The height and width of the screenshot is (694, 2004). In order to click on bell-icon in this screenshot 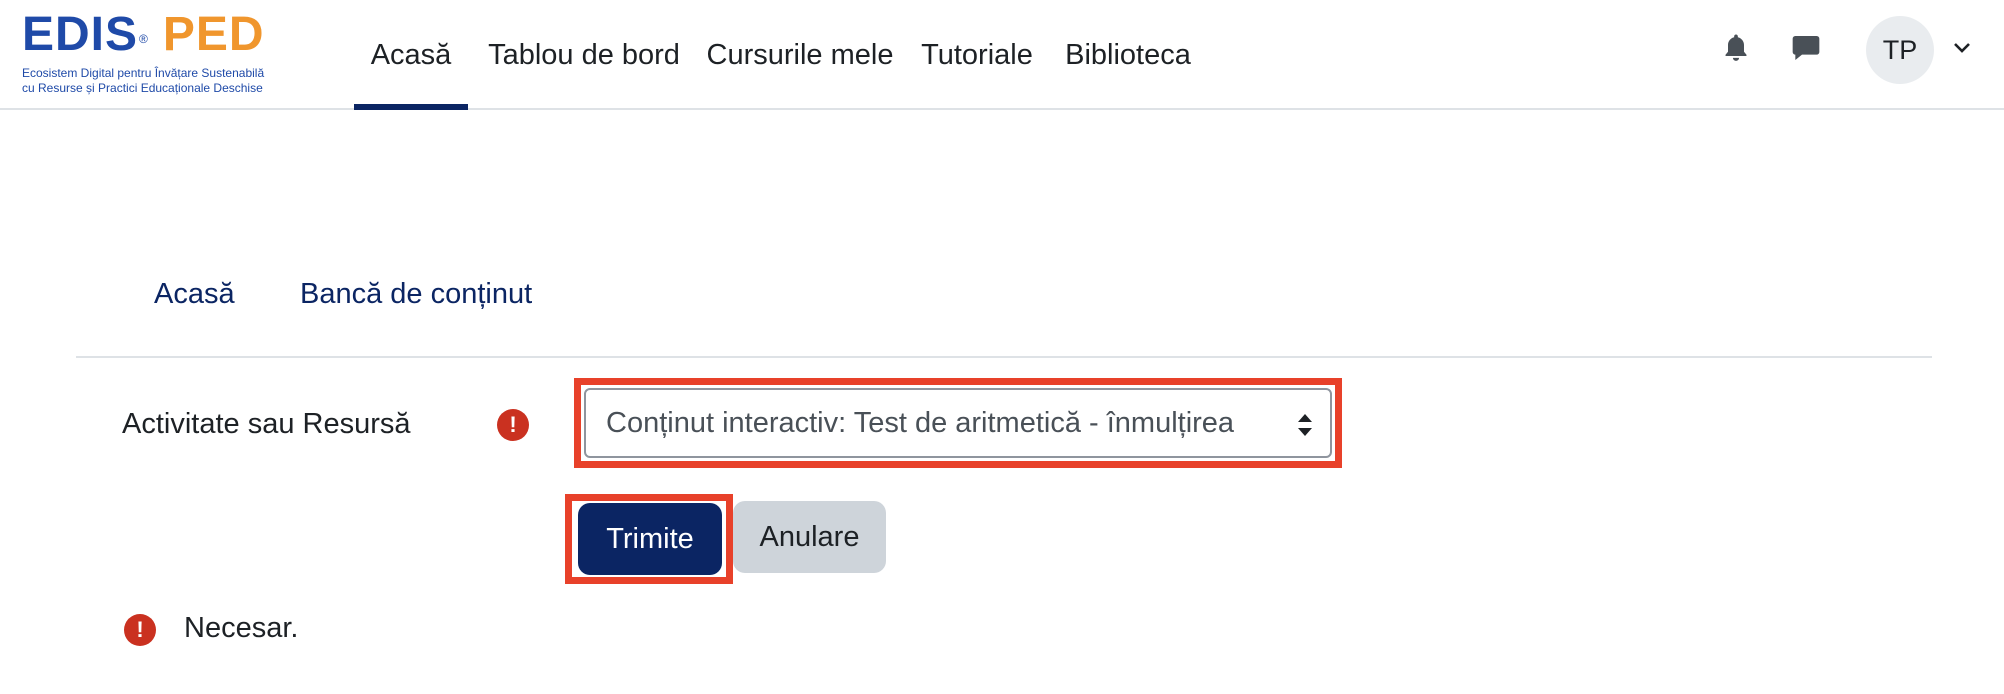, I will do `click(1736, 50)`.